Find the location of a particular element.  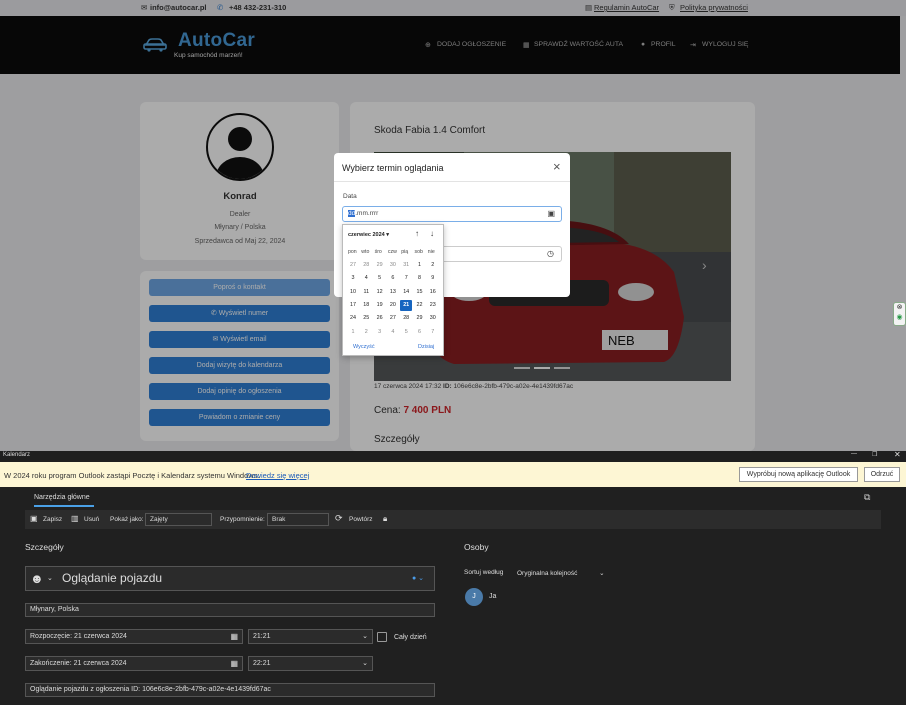

close-window-icon: ✕ is located at coordinates (897, 454).